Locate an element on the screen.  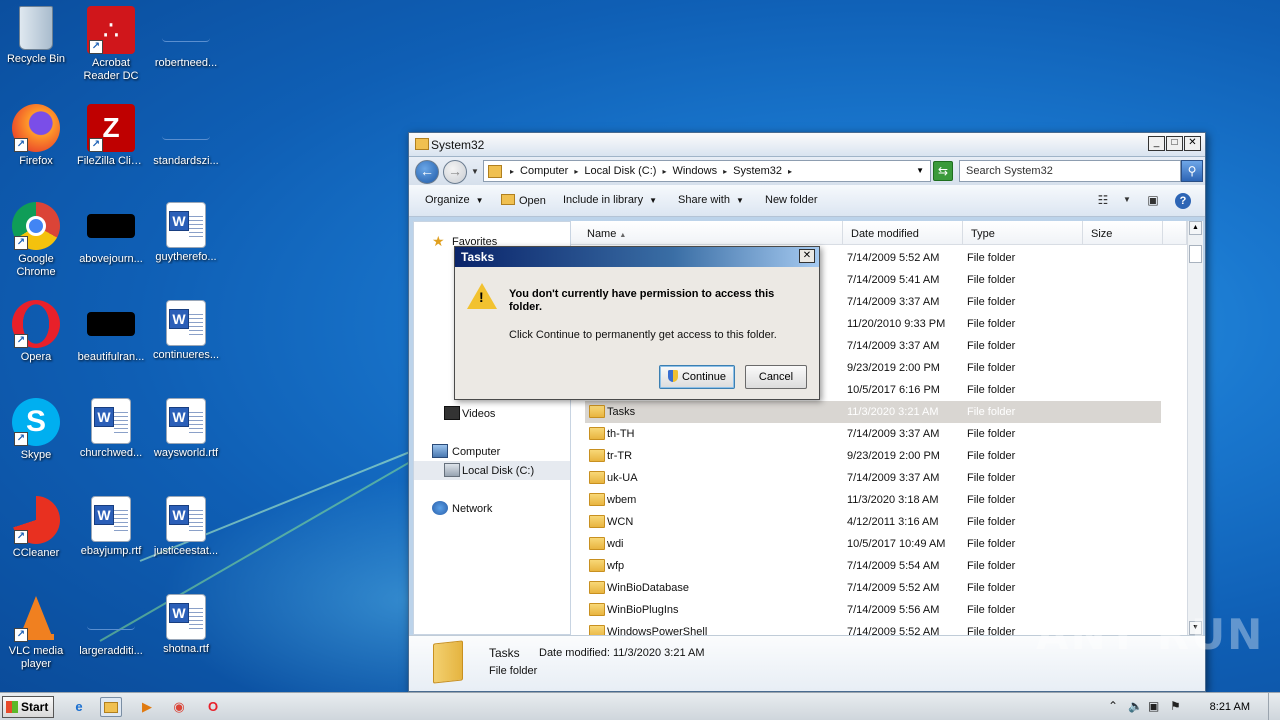
share-with-menu: Share with ▼ is located at coordinates (711, 200).